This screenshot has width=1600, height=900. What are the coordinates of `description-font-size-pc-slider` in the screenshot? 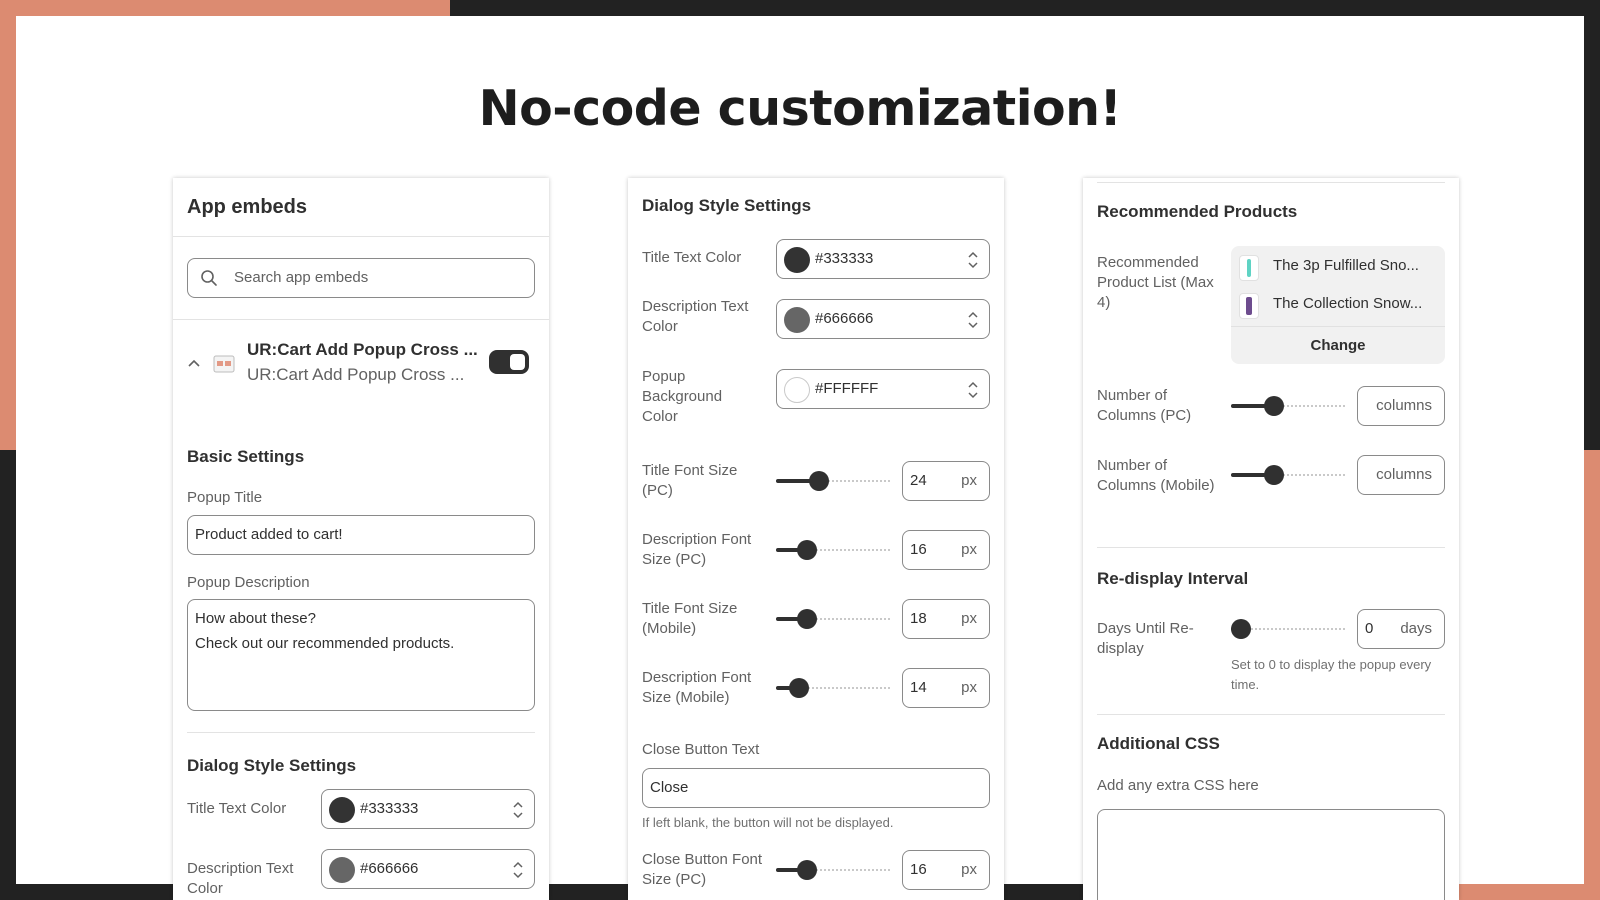 It's located at (833, 550).